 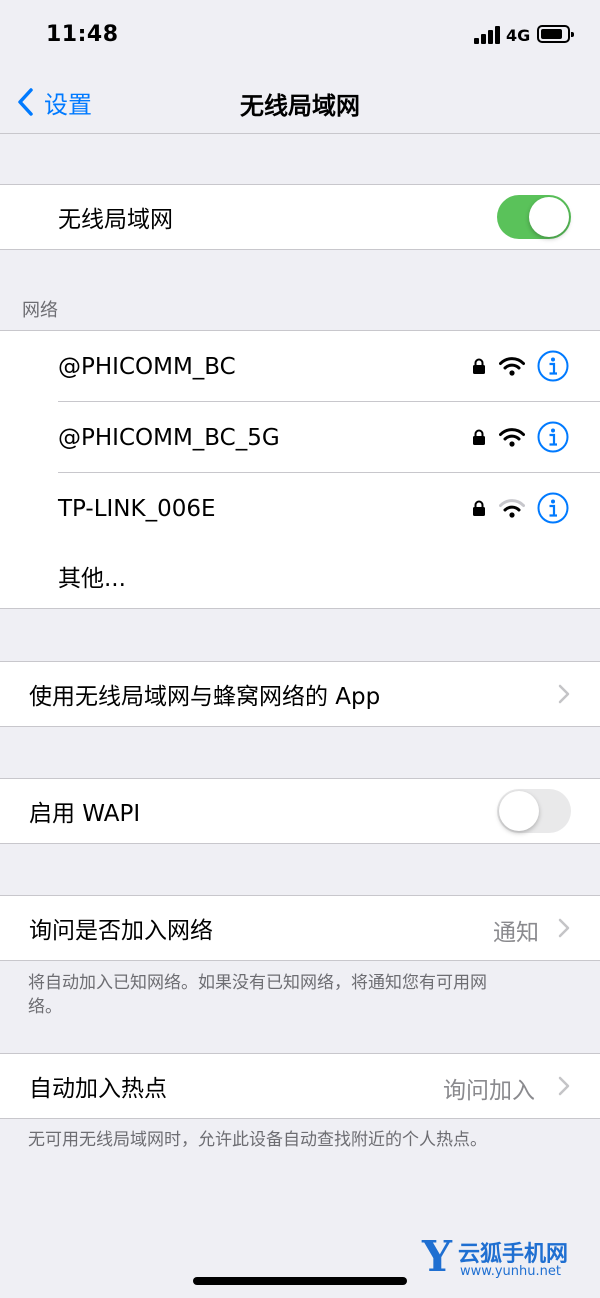 I want to click on wifi-toggle-label: 无线局域网, so click(x=115, y=220).